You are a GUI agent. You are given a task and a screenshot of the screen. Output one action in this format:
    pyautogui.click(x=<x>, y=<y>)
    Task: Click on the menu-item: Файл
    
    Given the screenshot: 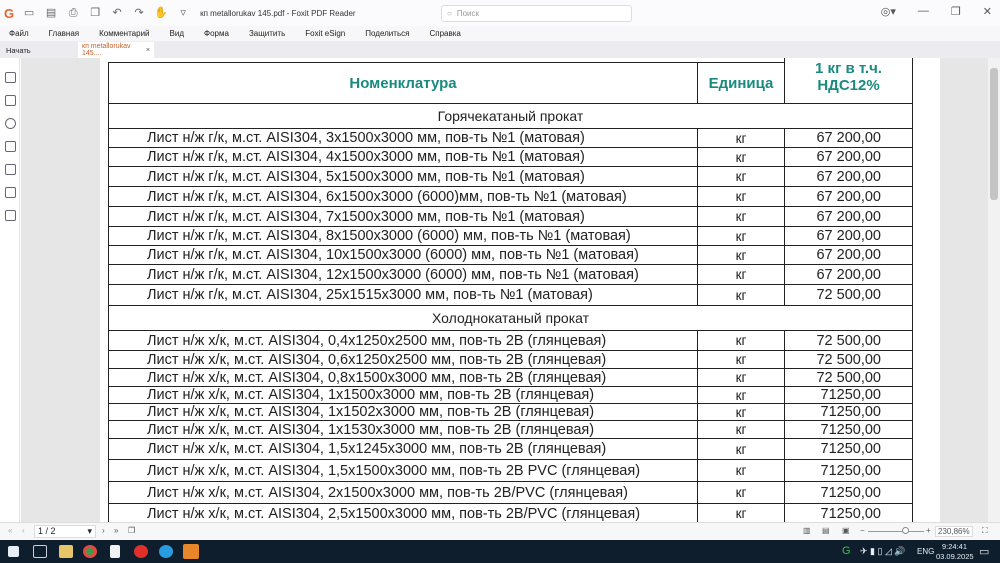 What is the action you would take?
    pyautogui.click(x=19, y=33)
    